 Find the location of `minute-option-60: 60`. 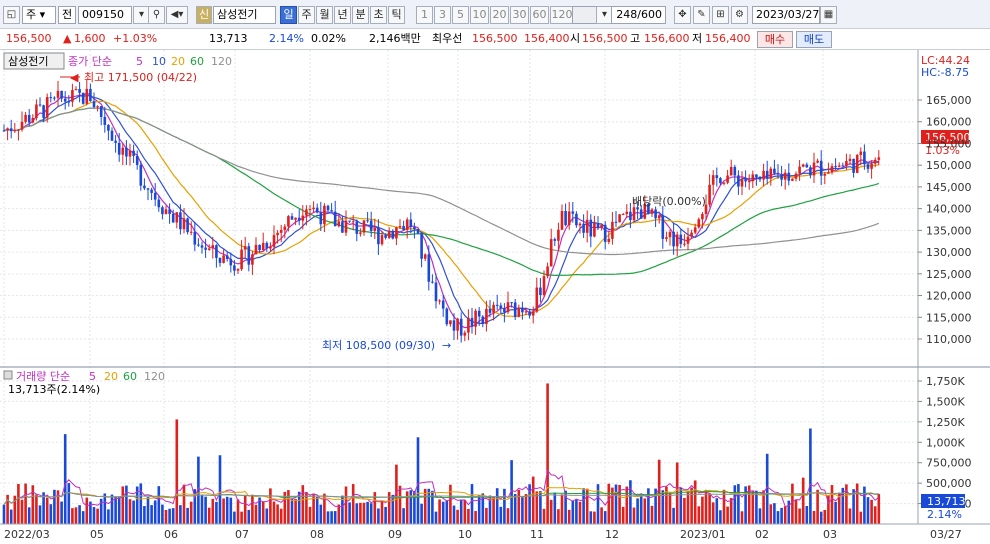

minute-option-60: 60 is located at coordinates (539, 15).